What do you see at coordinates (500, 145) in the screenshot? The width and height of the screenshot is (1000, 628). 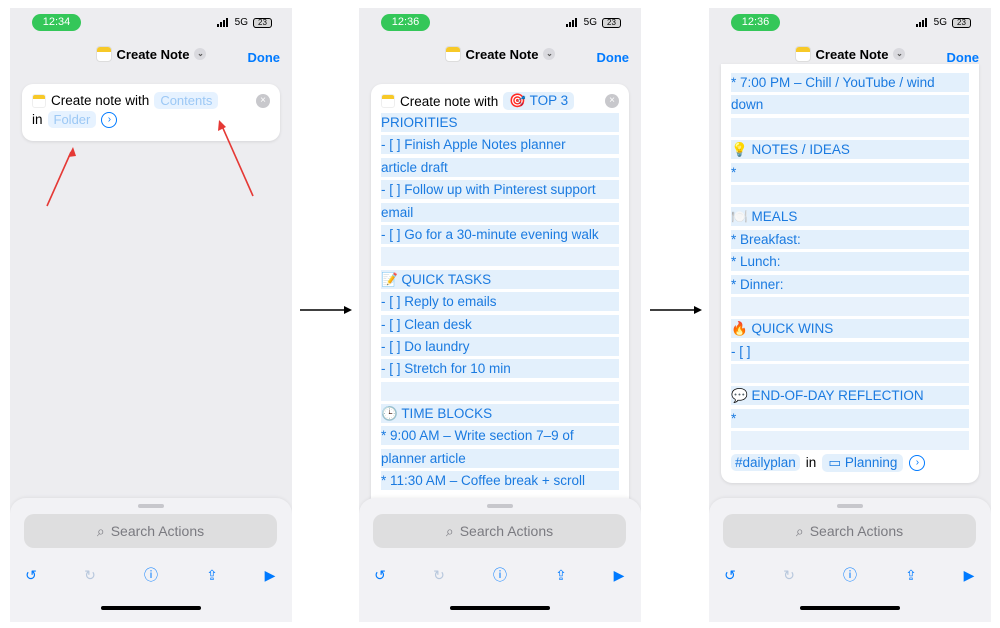 I see `note-line: - [ ] Finish Apple Notes planner` at bounding box center [500, 145].